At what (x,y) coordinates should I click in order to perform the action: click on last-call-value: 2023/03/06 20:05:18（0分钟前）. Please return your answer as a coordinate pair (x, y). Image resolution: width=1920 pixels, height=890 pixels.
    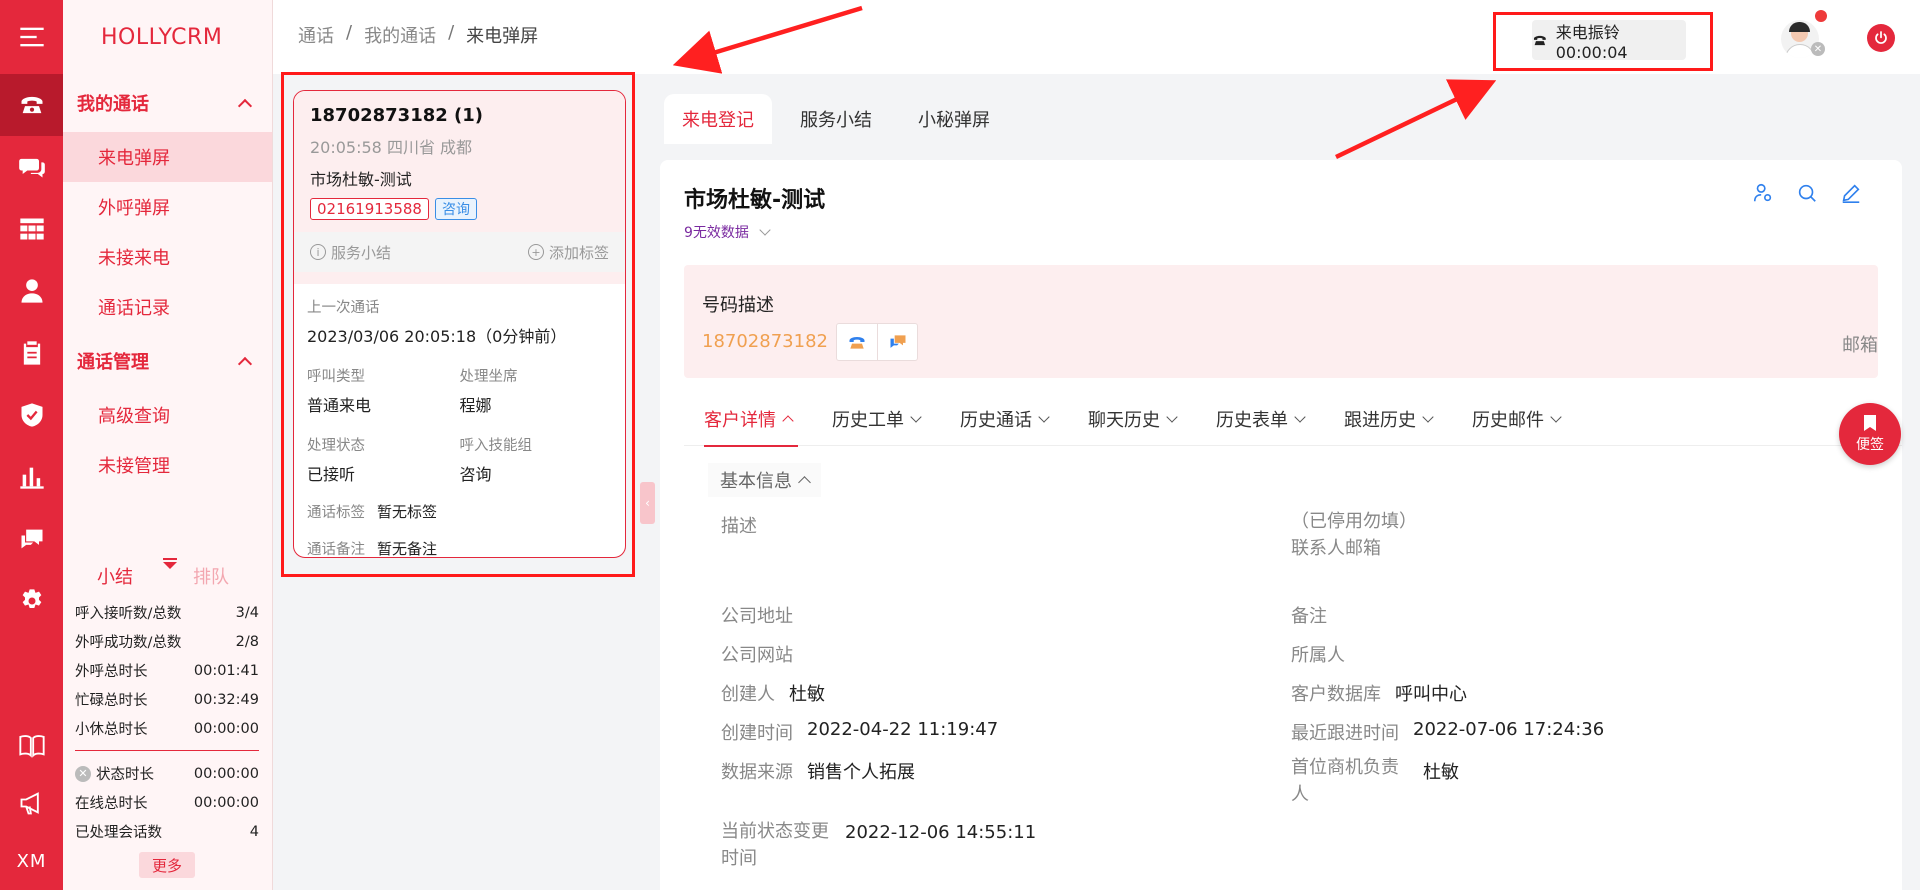
    Looking at the image, I should click on (437, 336).